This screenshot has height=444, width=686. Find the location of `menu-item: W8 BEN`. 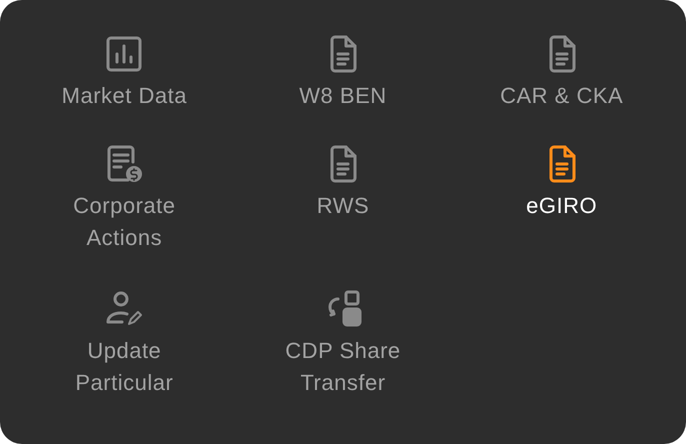

menu-item: W8 BEN is located at coordinates (343, 73).